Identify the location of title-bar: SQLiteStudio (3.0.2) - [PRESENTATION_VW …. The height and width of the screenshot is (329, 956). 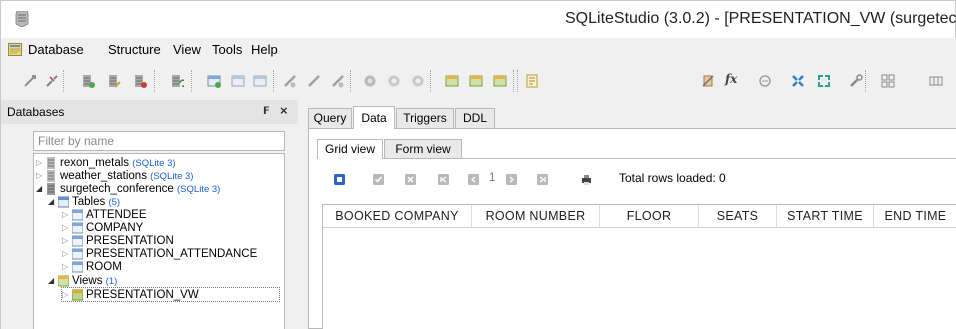
(478, 19).